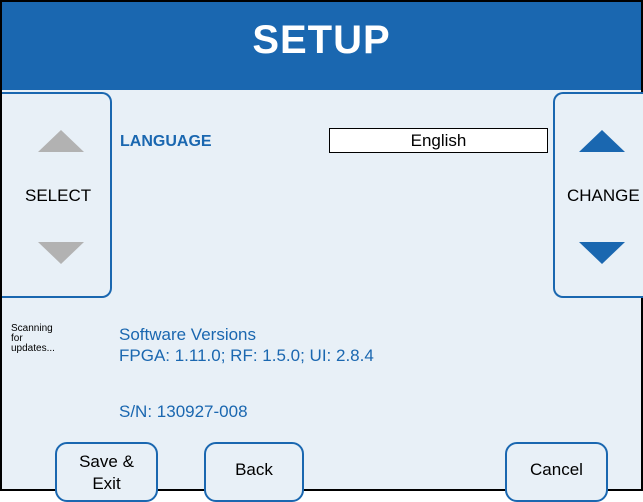 This screenshot has width=643, height=502. I want to click on save-exit-button: Save & Exit, so click(106, 472).